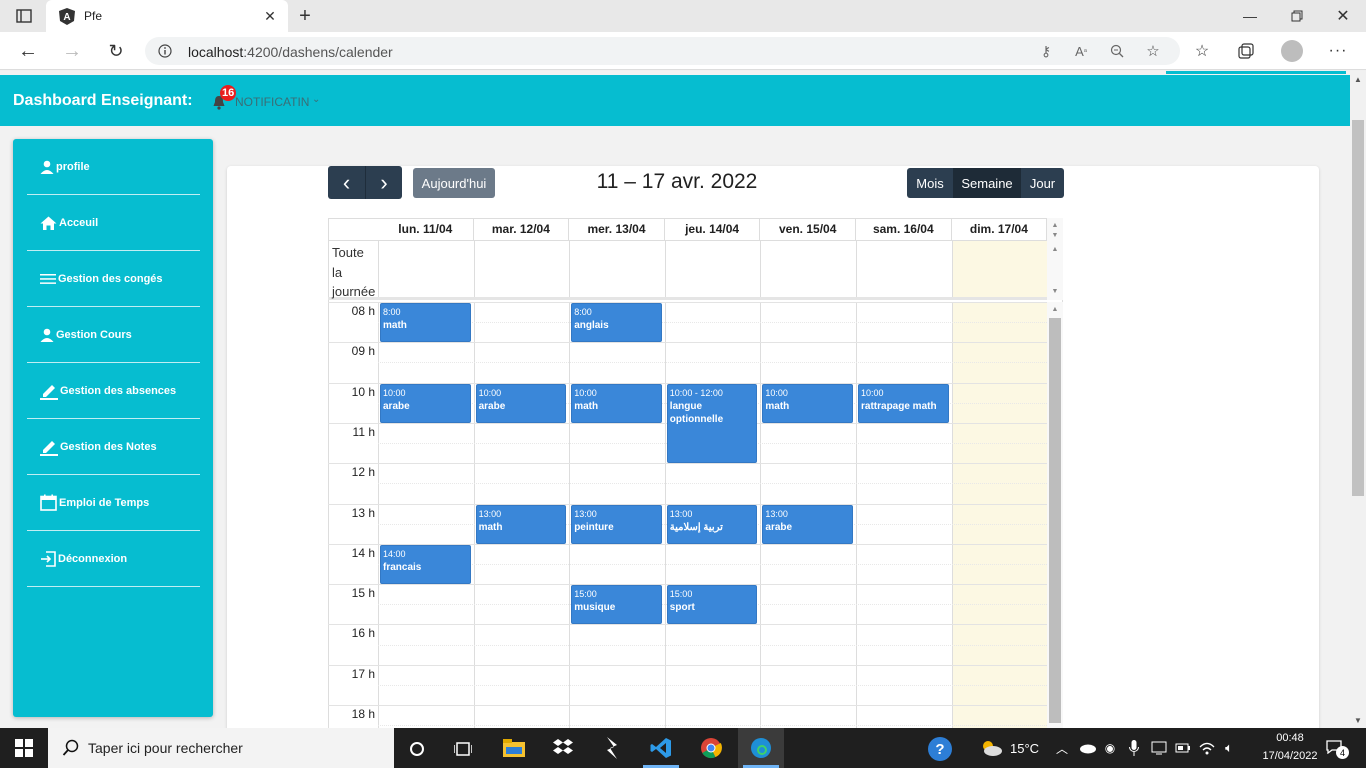  I want to click on forward-icon: →, so click(72, 51).